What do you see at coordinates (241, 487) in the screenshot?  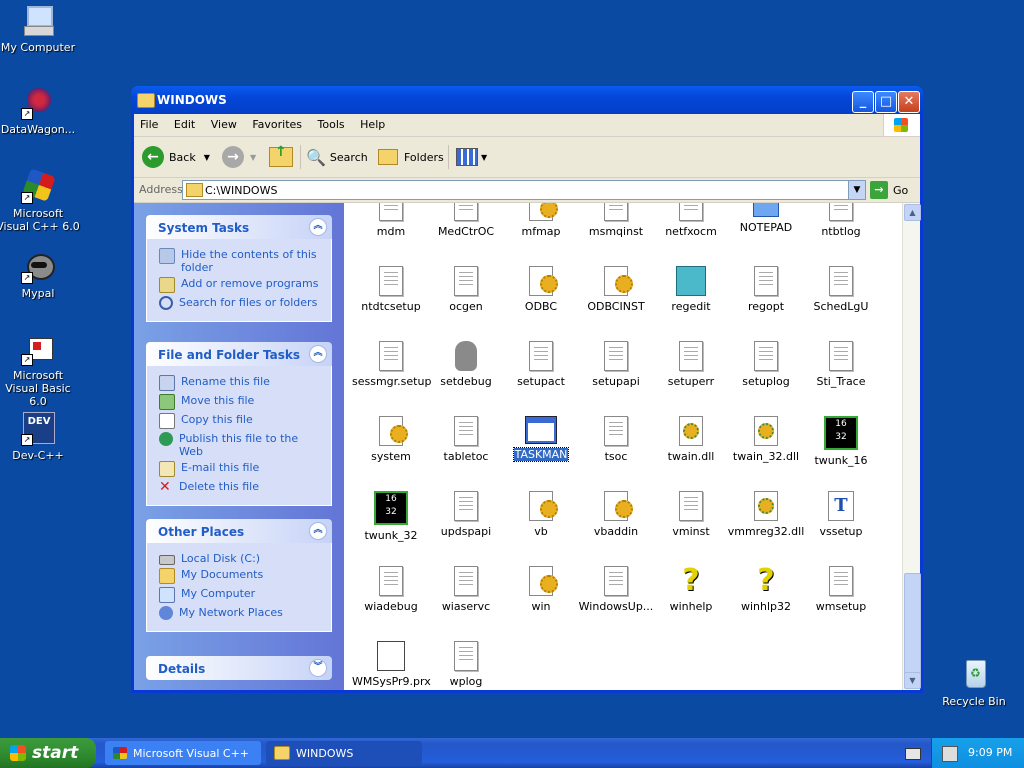 I see `task-delete: ✕ Delete this file` at bounding box center [241, 487].